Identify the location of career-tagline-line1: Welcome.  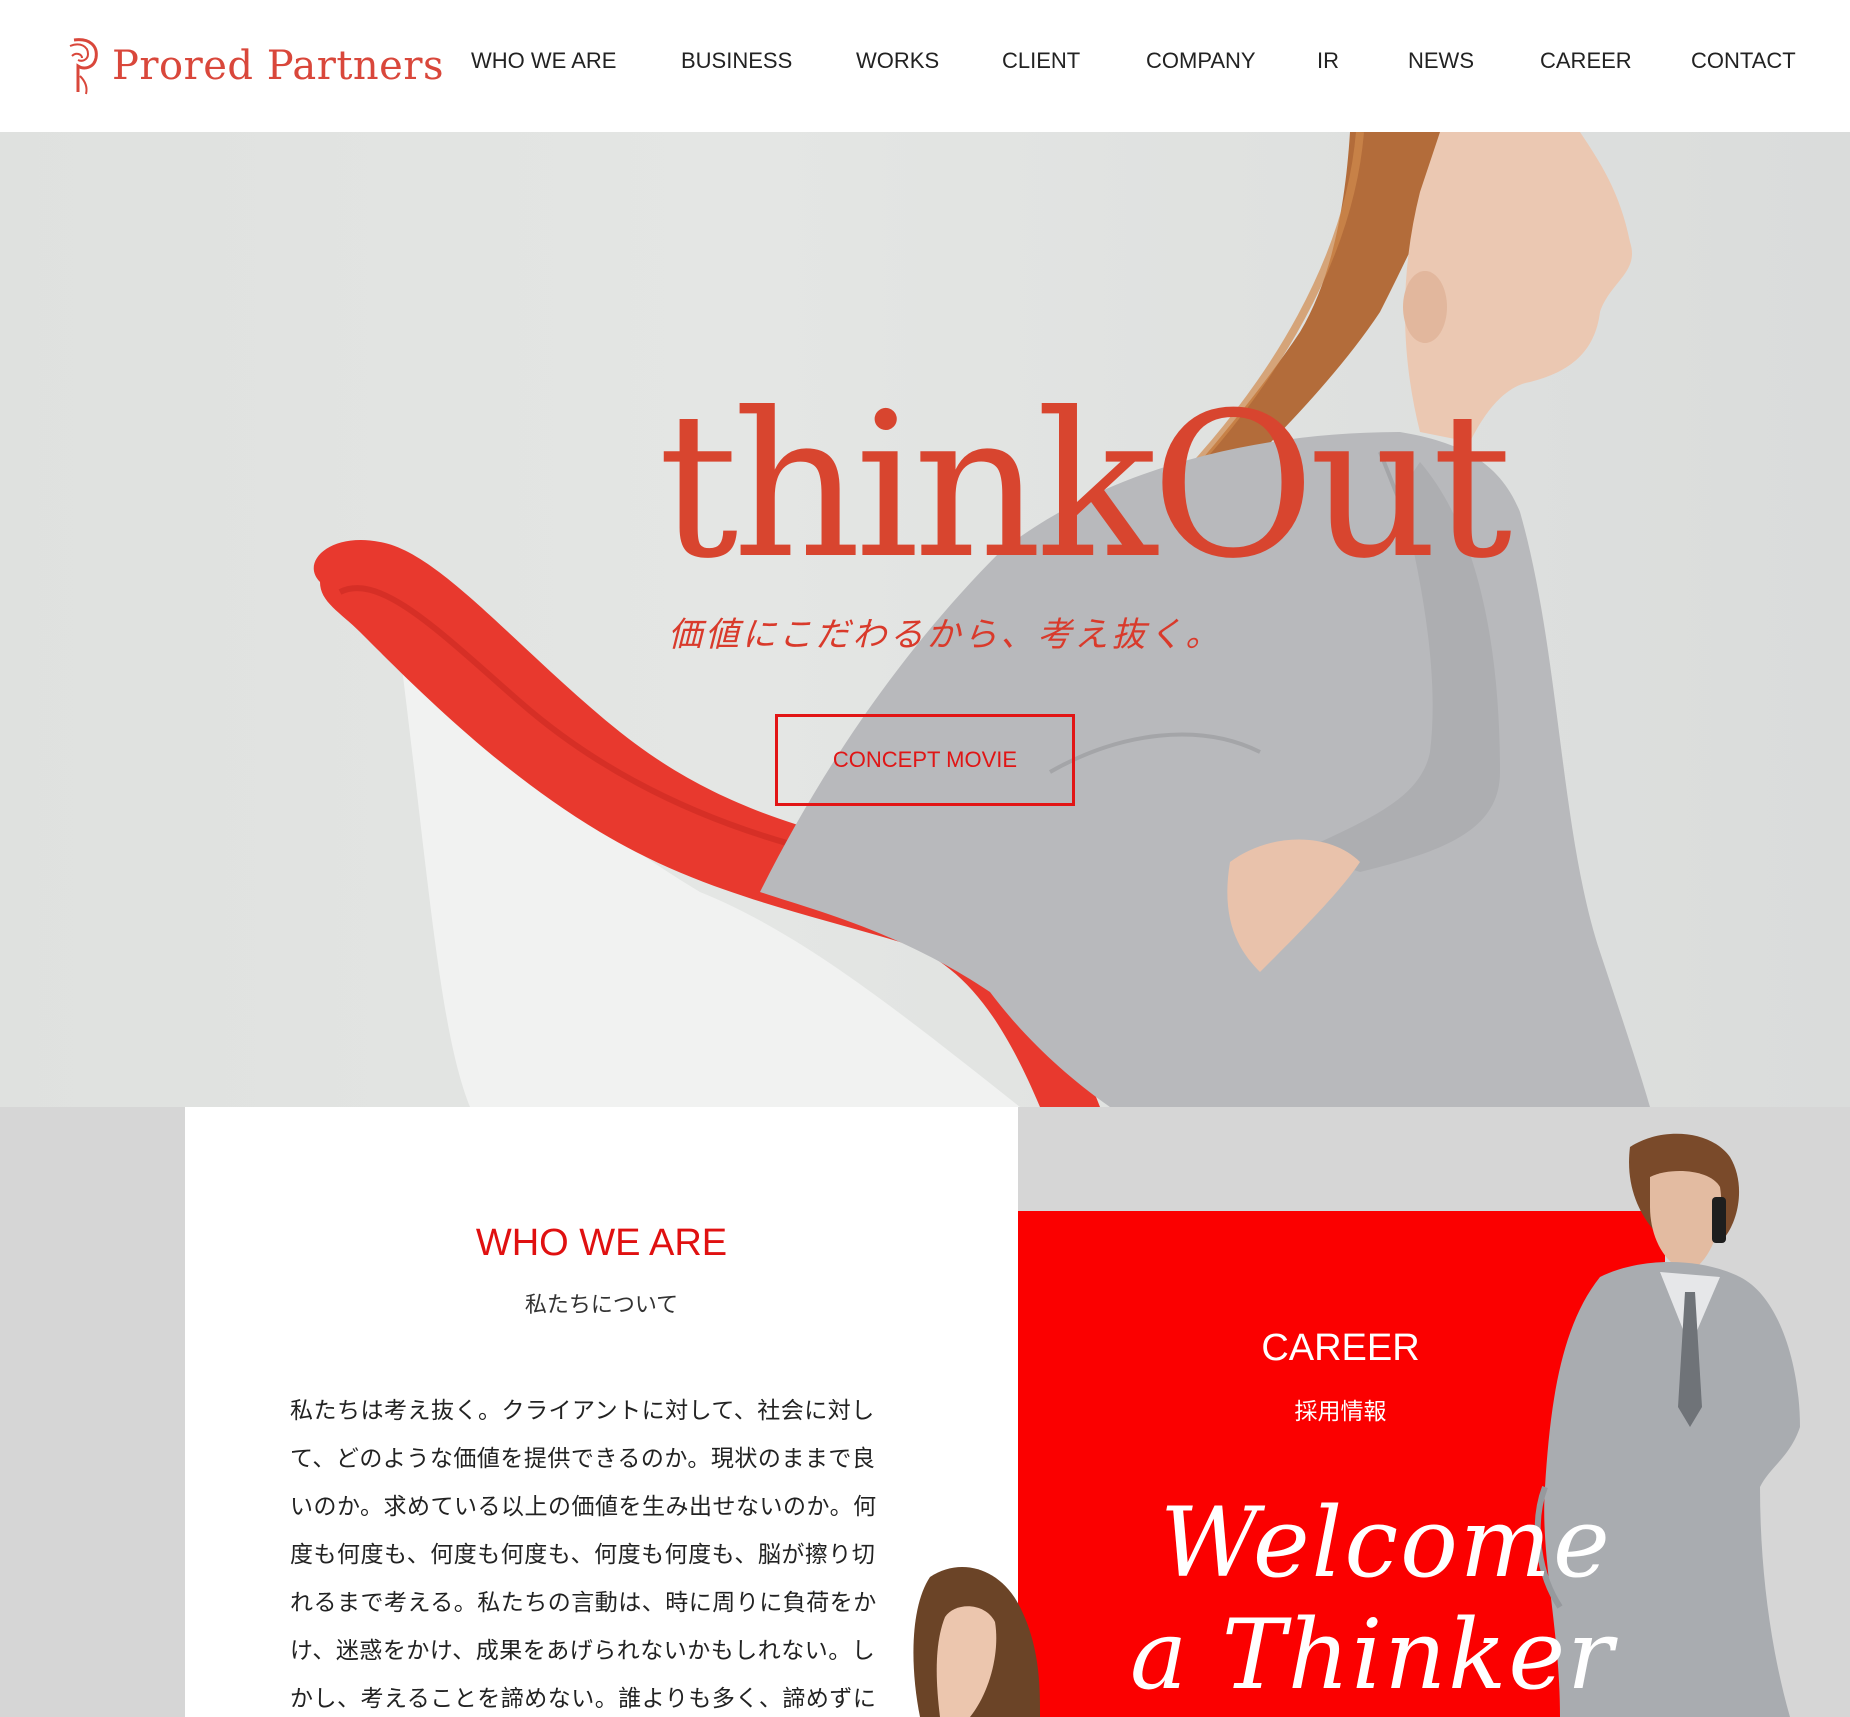
(1386, 1543).